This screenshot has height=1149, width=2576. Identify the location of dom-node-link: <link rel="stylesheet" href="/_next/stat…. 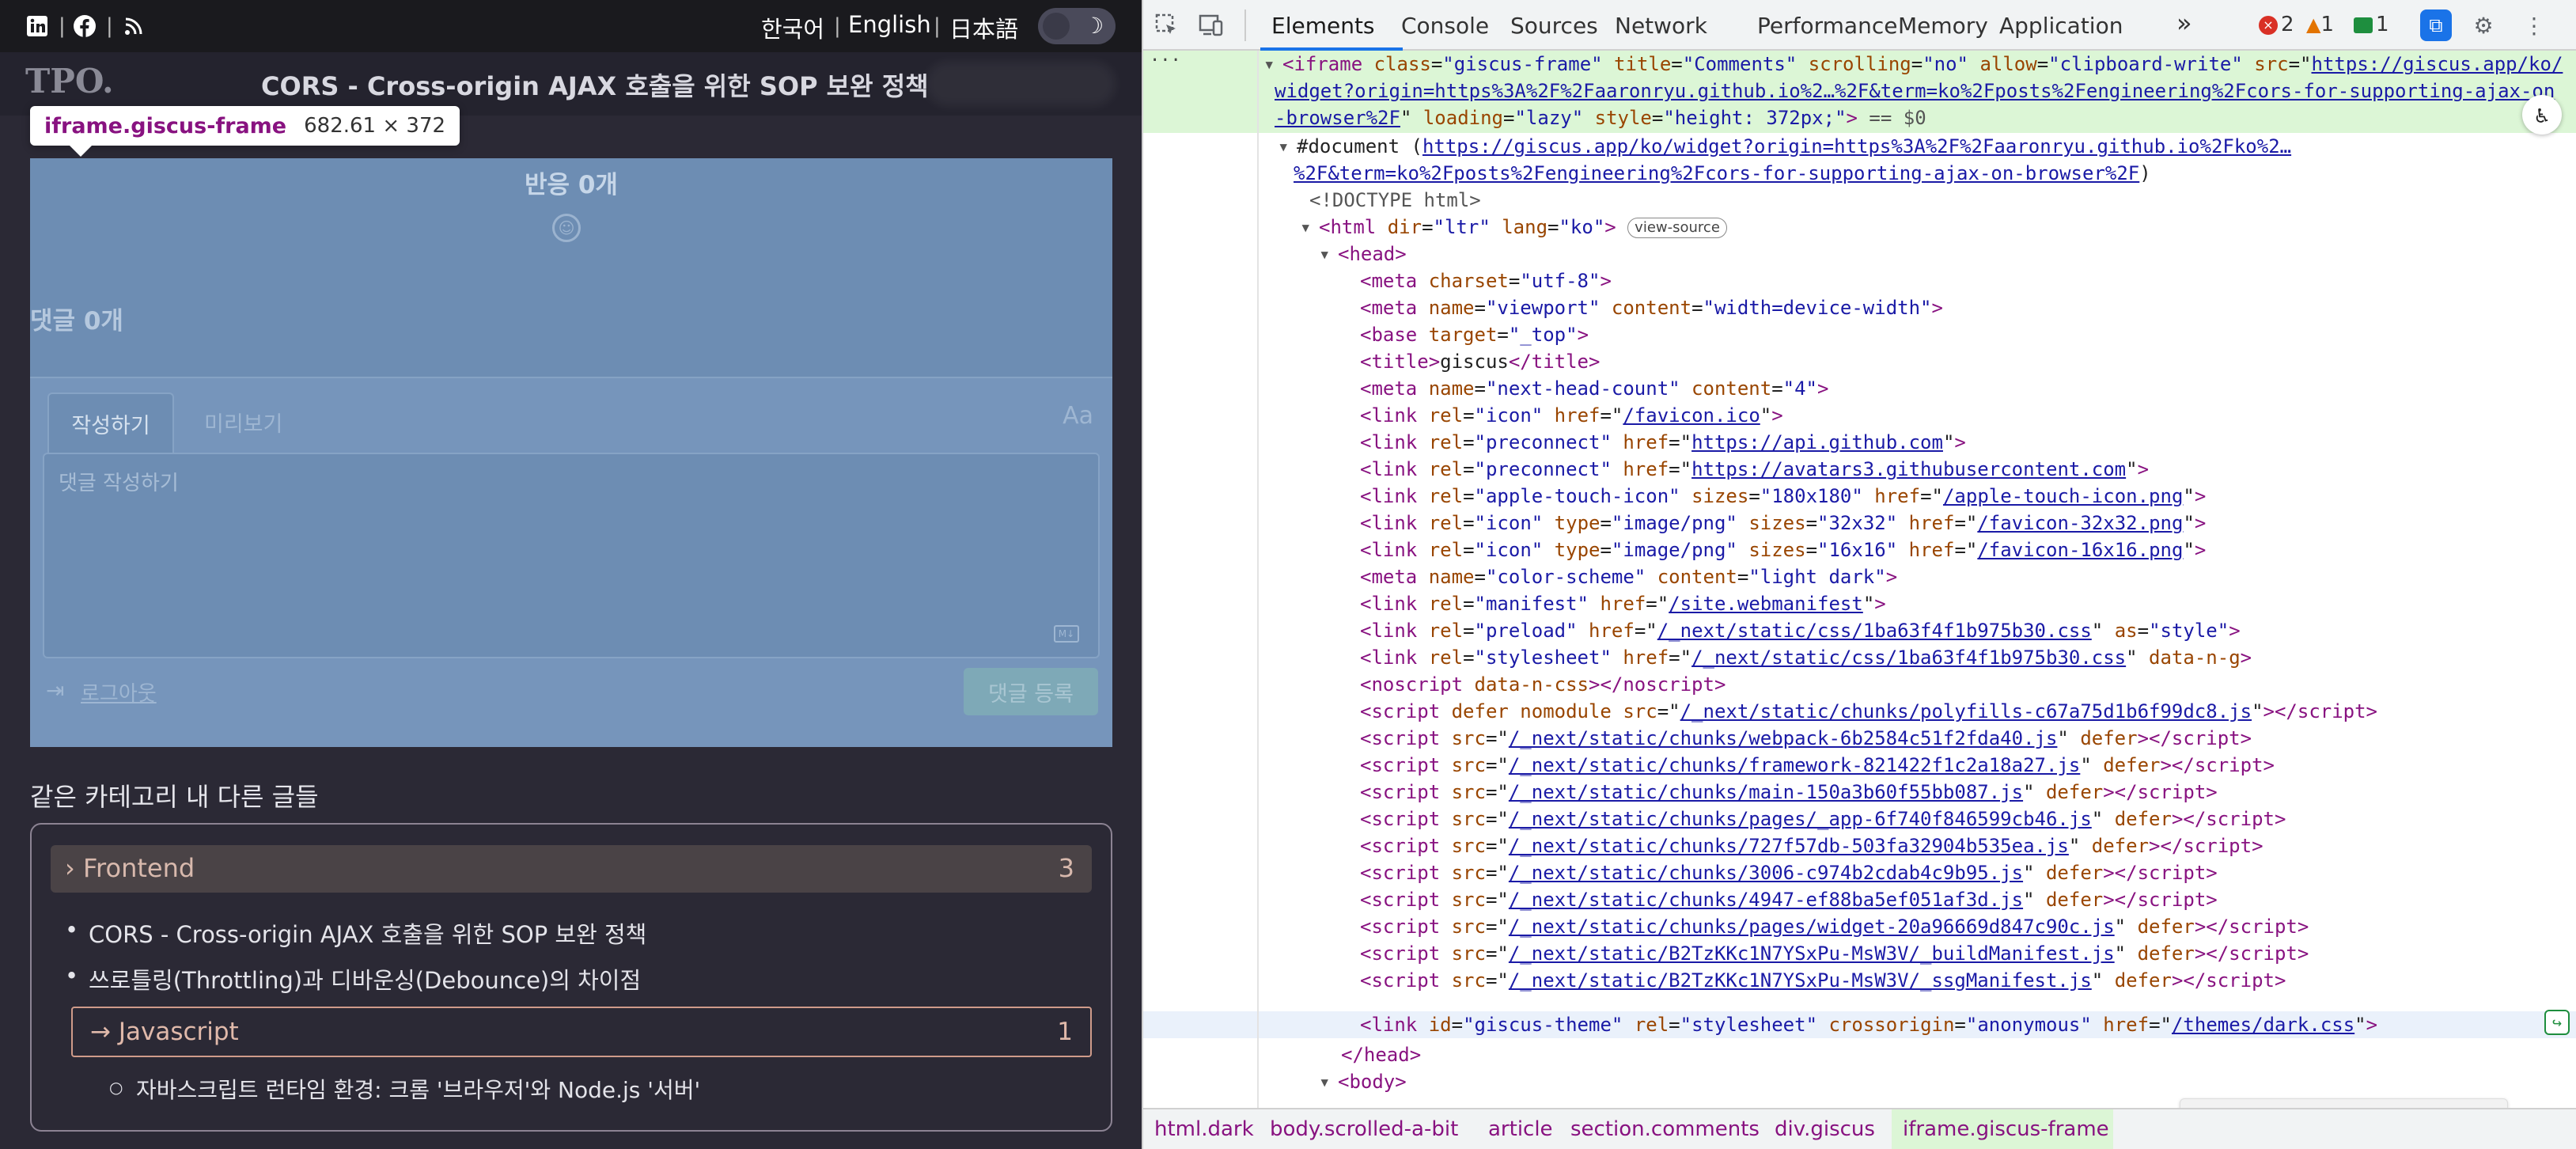
(1806, 657).